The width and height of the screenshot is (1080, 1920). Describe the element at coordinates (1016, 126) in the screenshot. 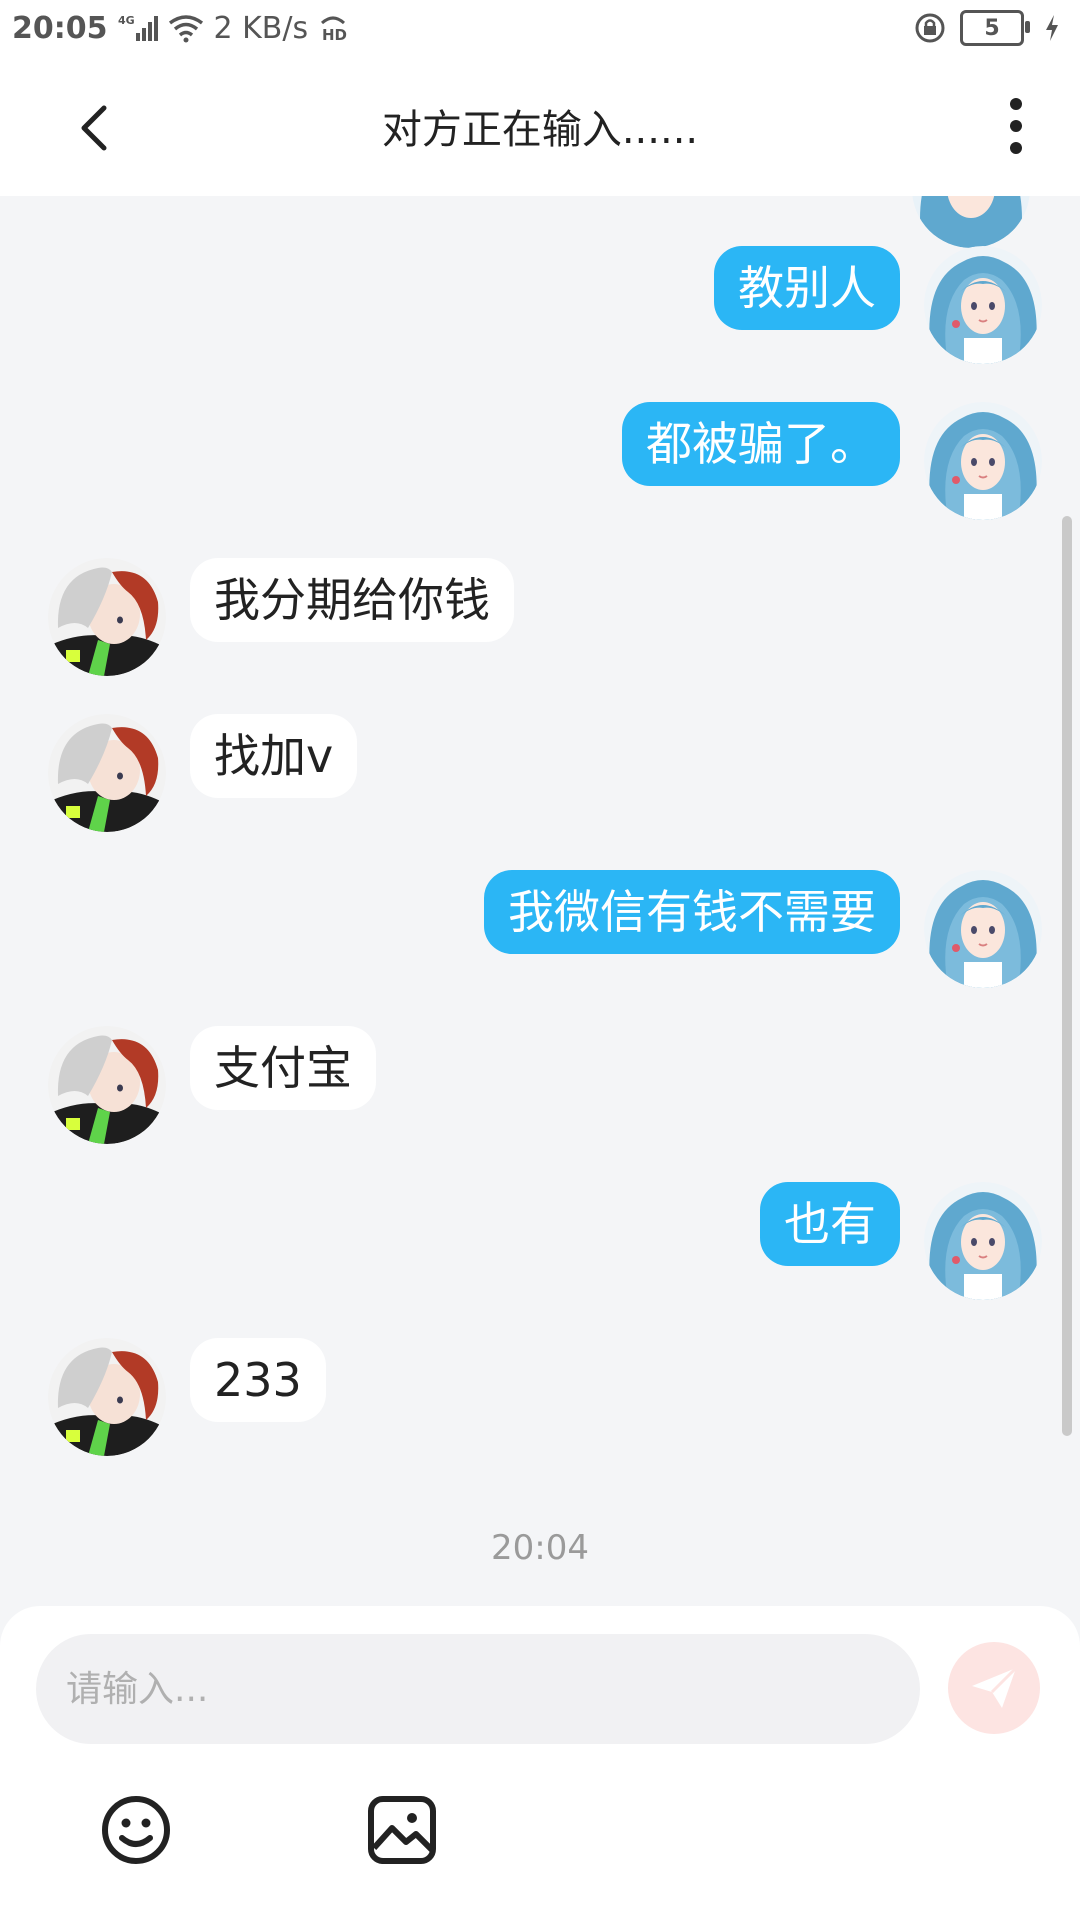

I see `more-vertical-icon` at that location.